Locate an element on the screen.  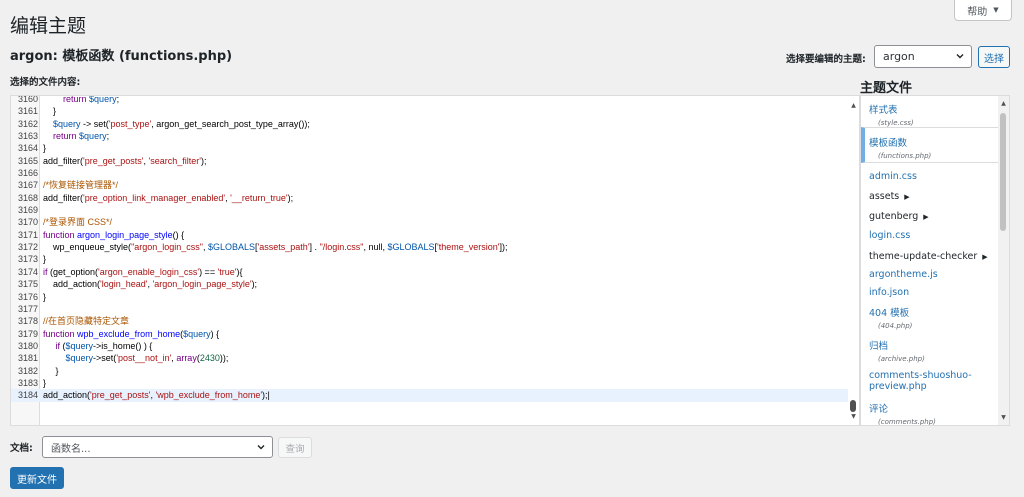
line-code: /*恢复链接管理器*/ is located at coordinates (80, 185).